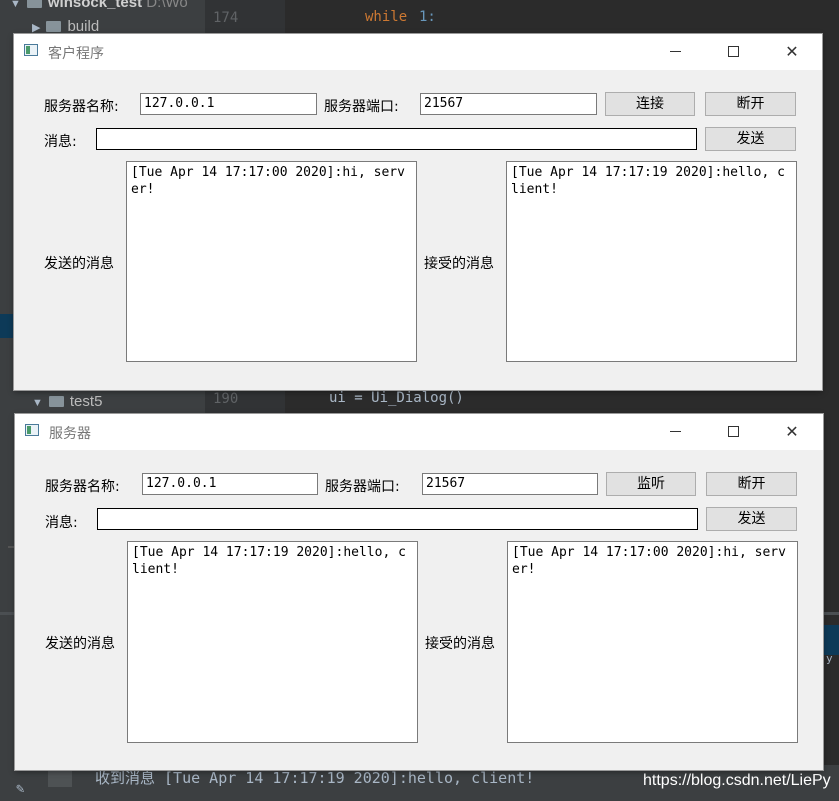  What do you see at coordinates (829, 658) in the screenshot?
I see `code-fragment: y` at bounding box center [829, 658].